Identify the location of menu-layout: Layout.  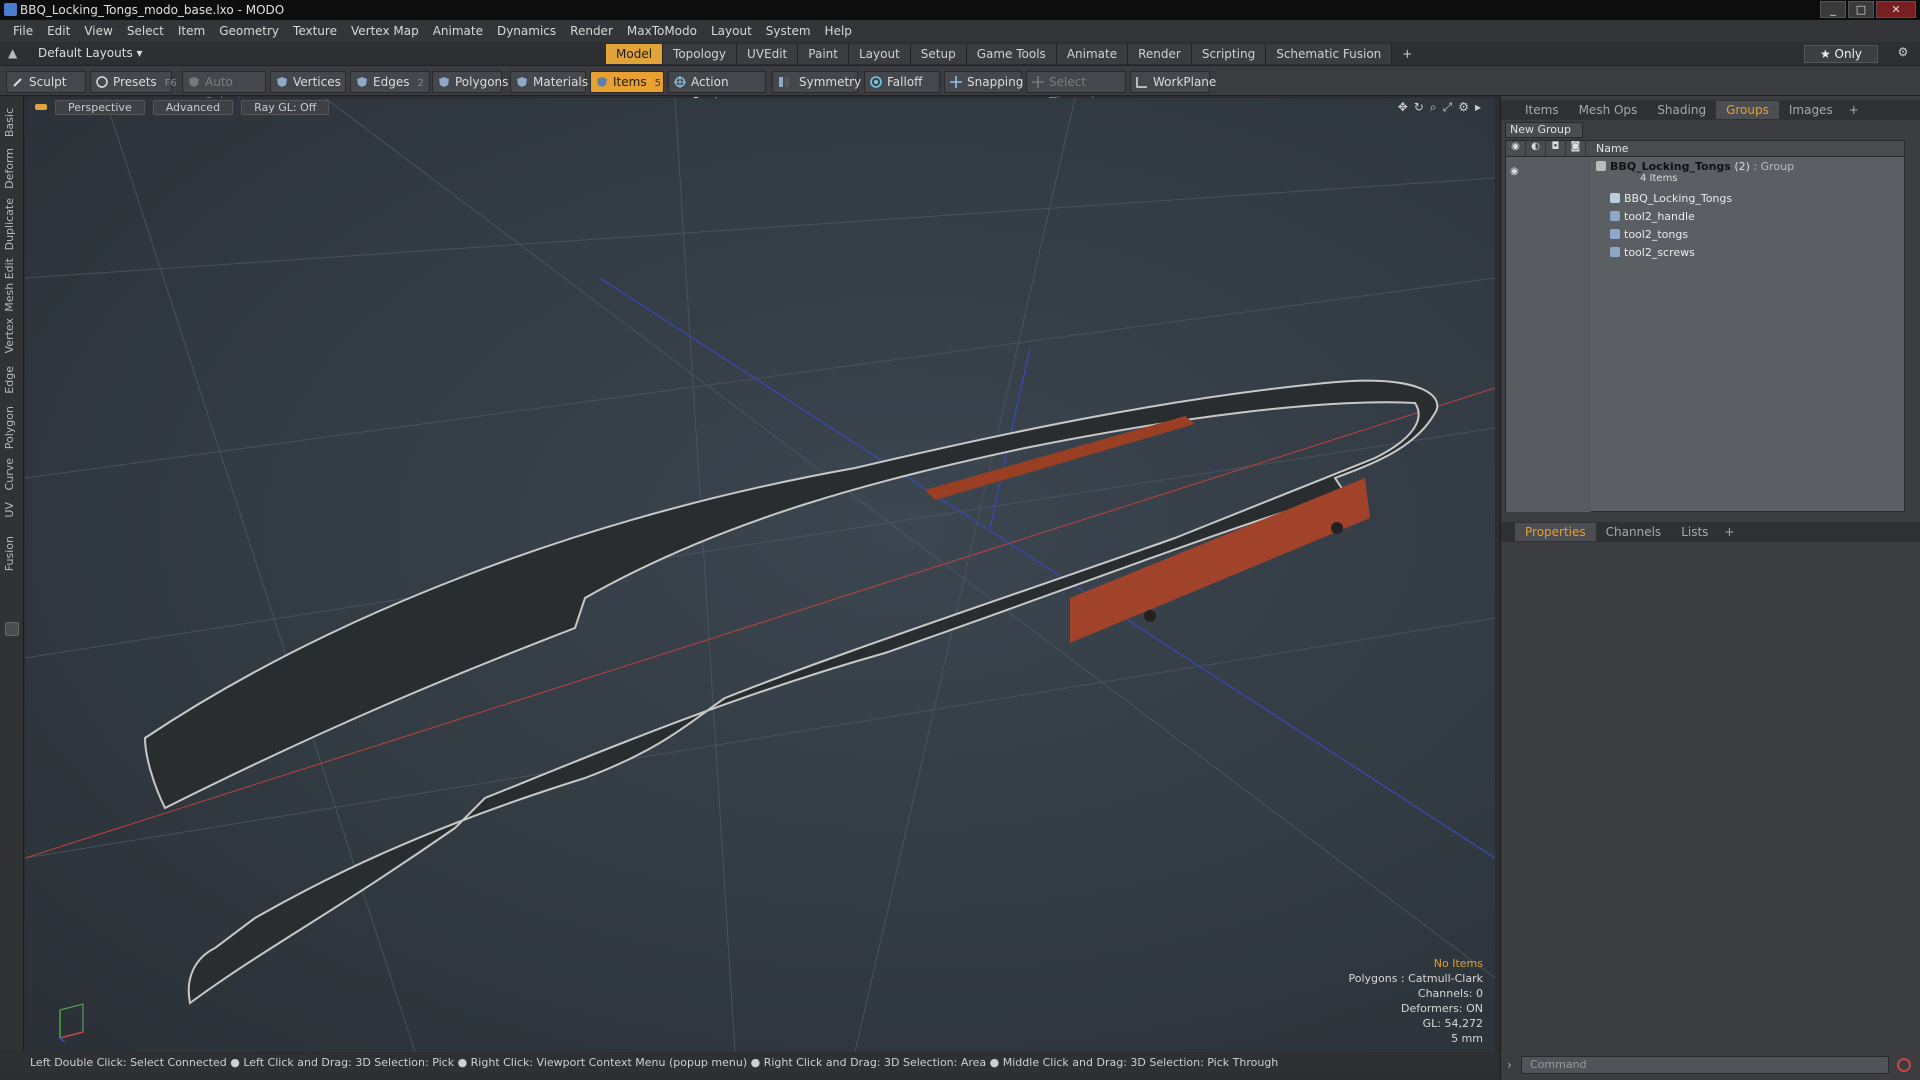
(731, 31).